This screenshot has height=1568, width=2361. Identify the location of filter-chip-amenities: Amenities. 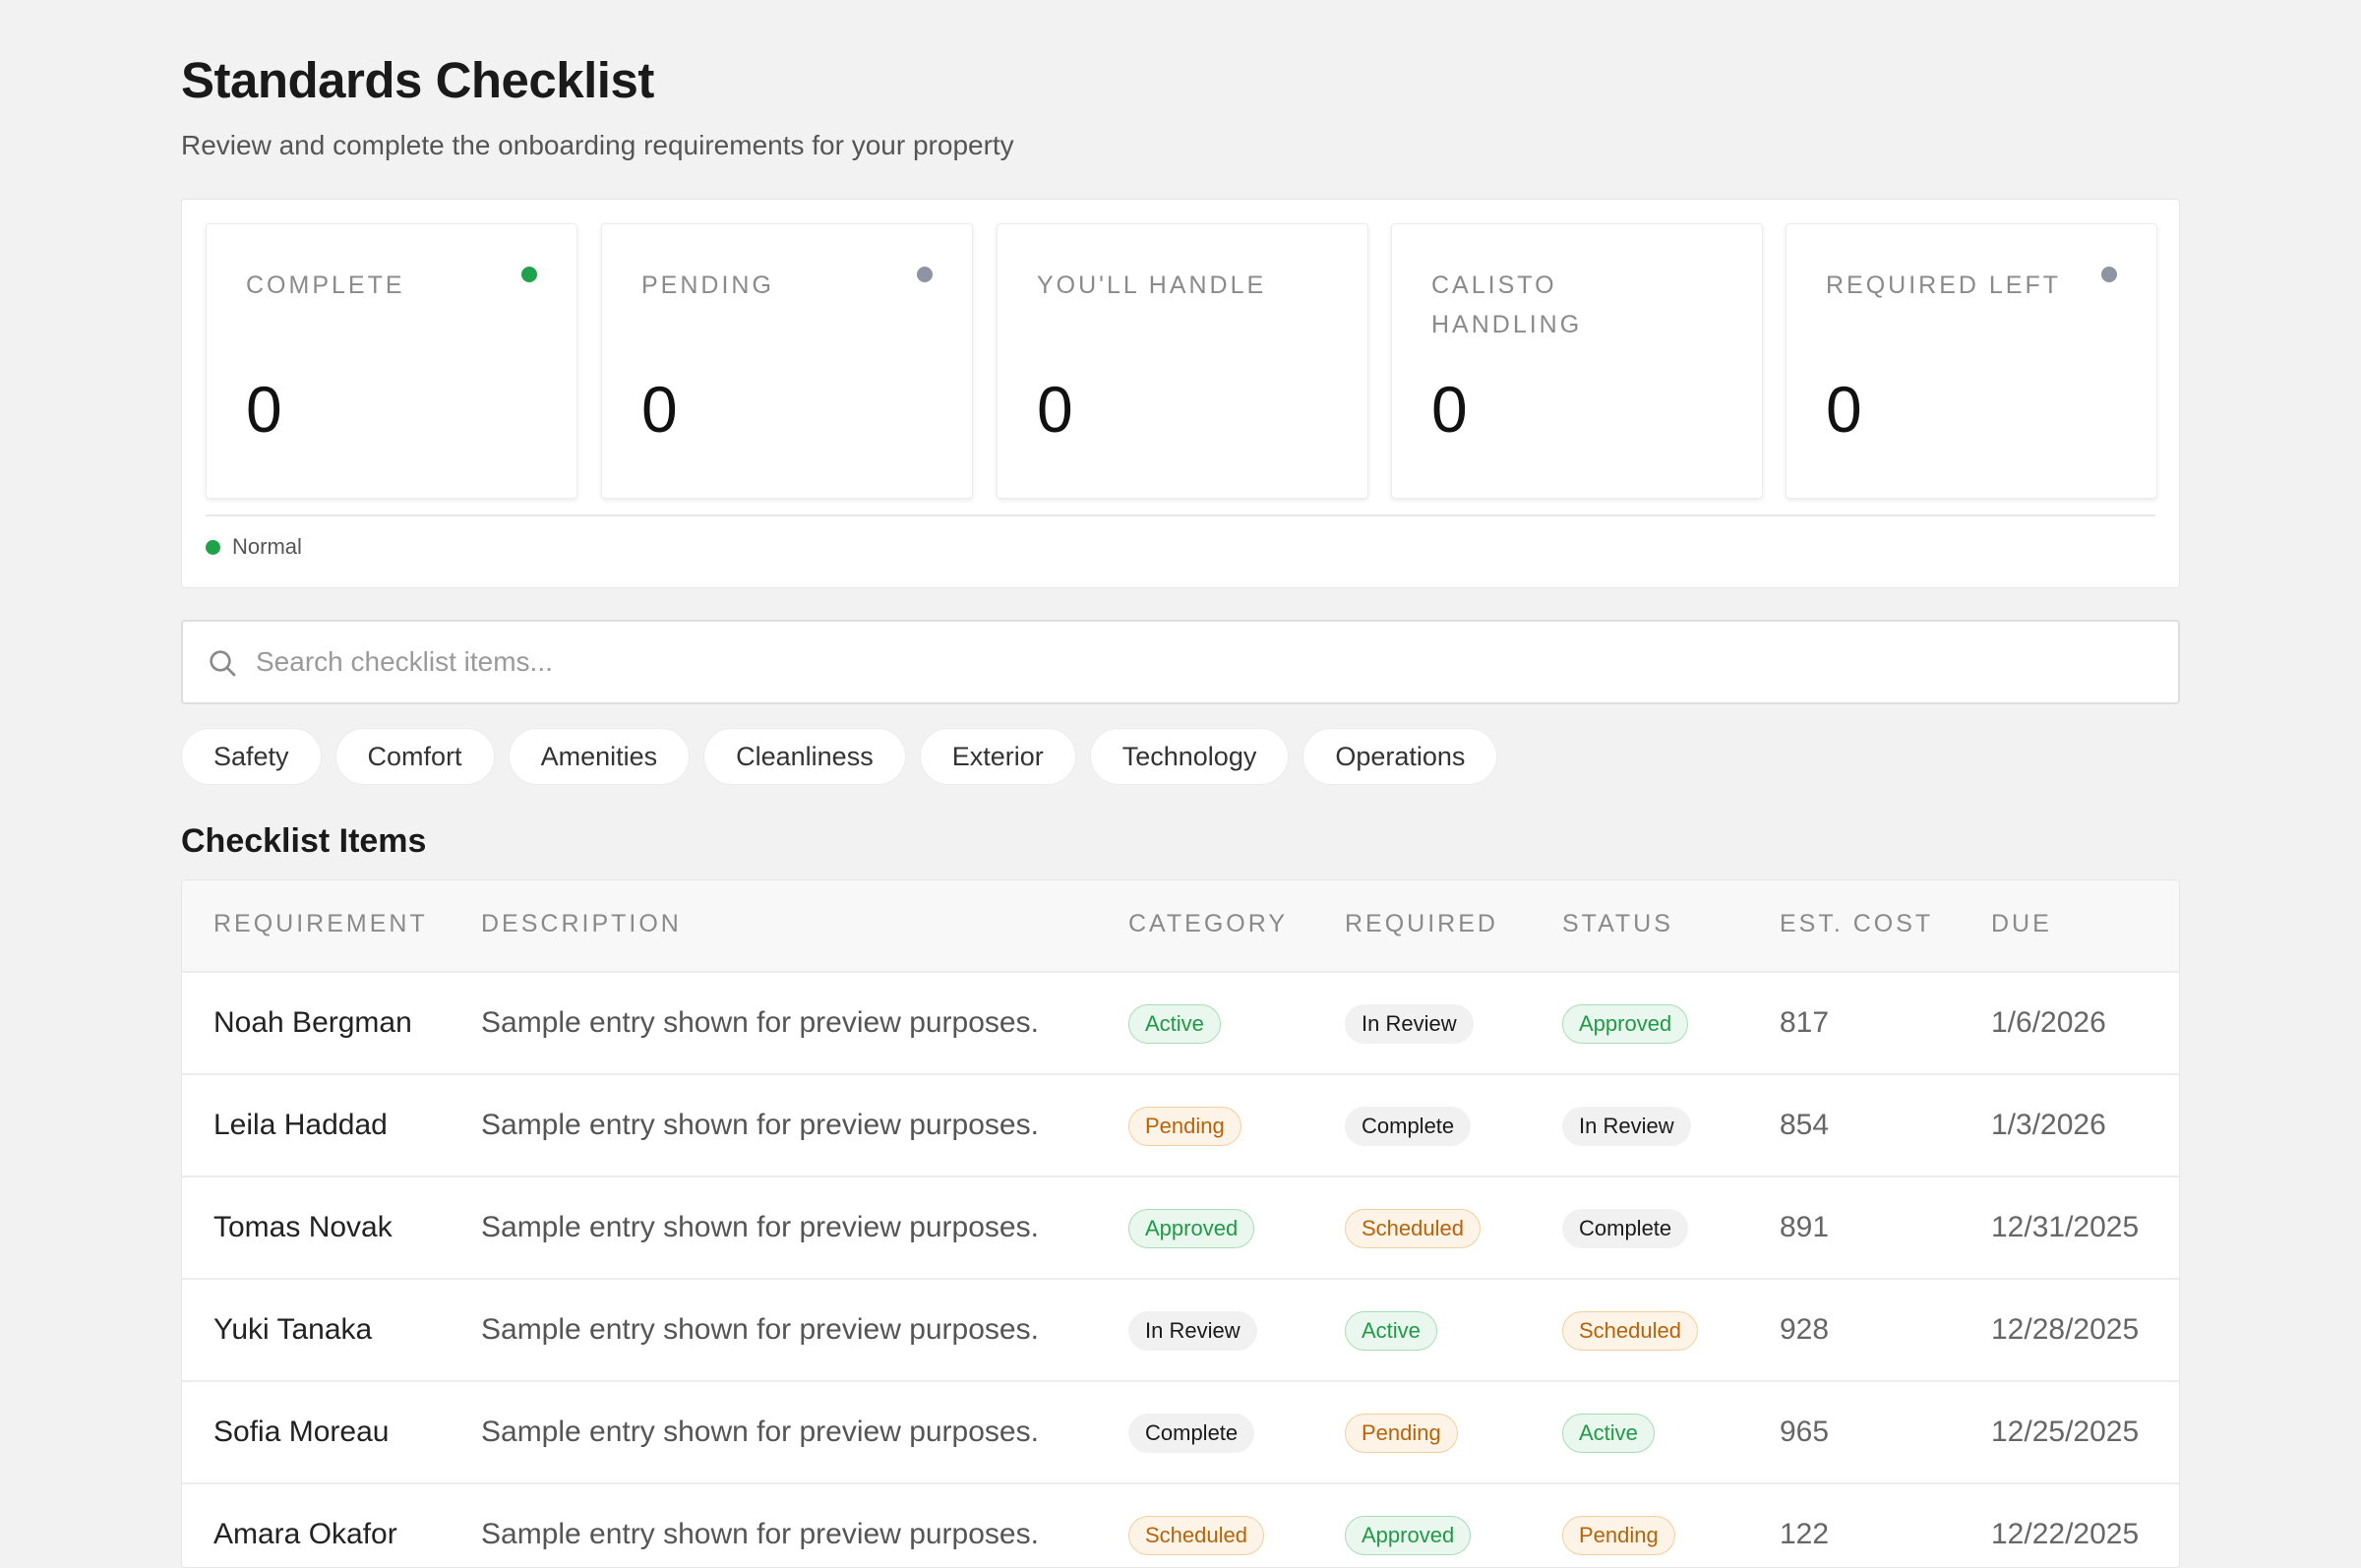
(599, 756).